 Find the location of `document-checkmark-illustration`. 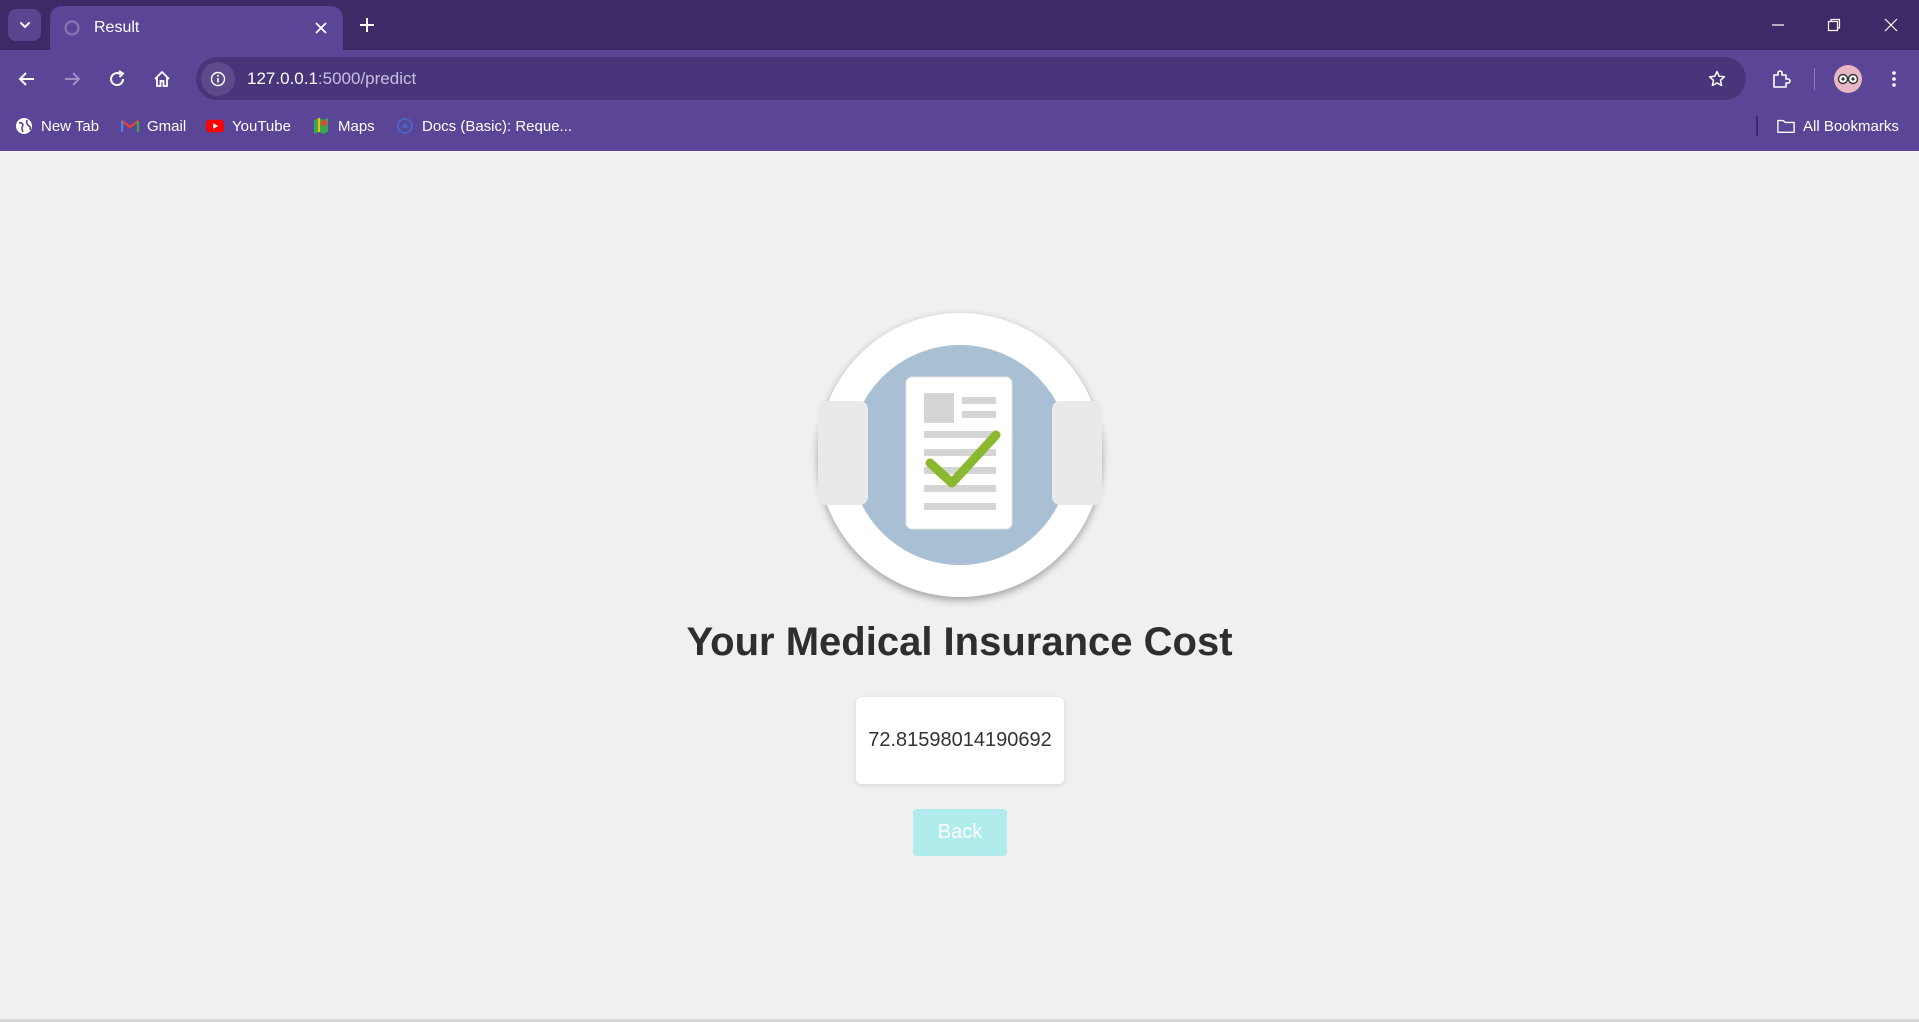

document-checkmark-illustration is located at coordinates (960, 455).